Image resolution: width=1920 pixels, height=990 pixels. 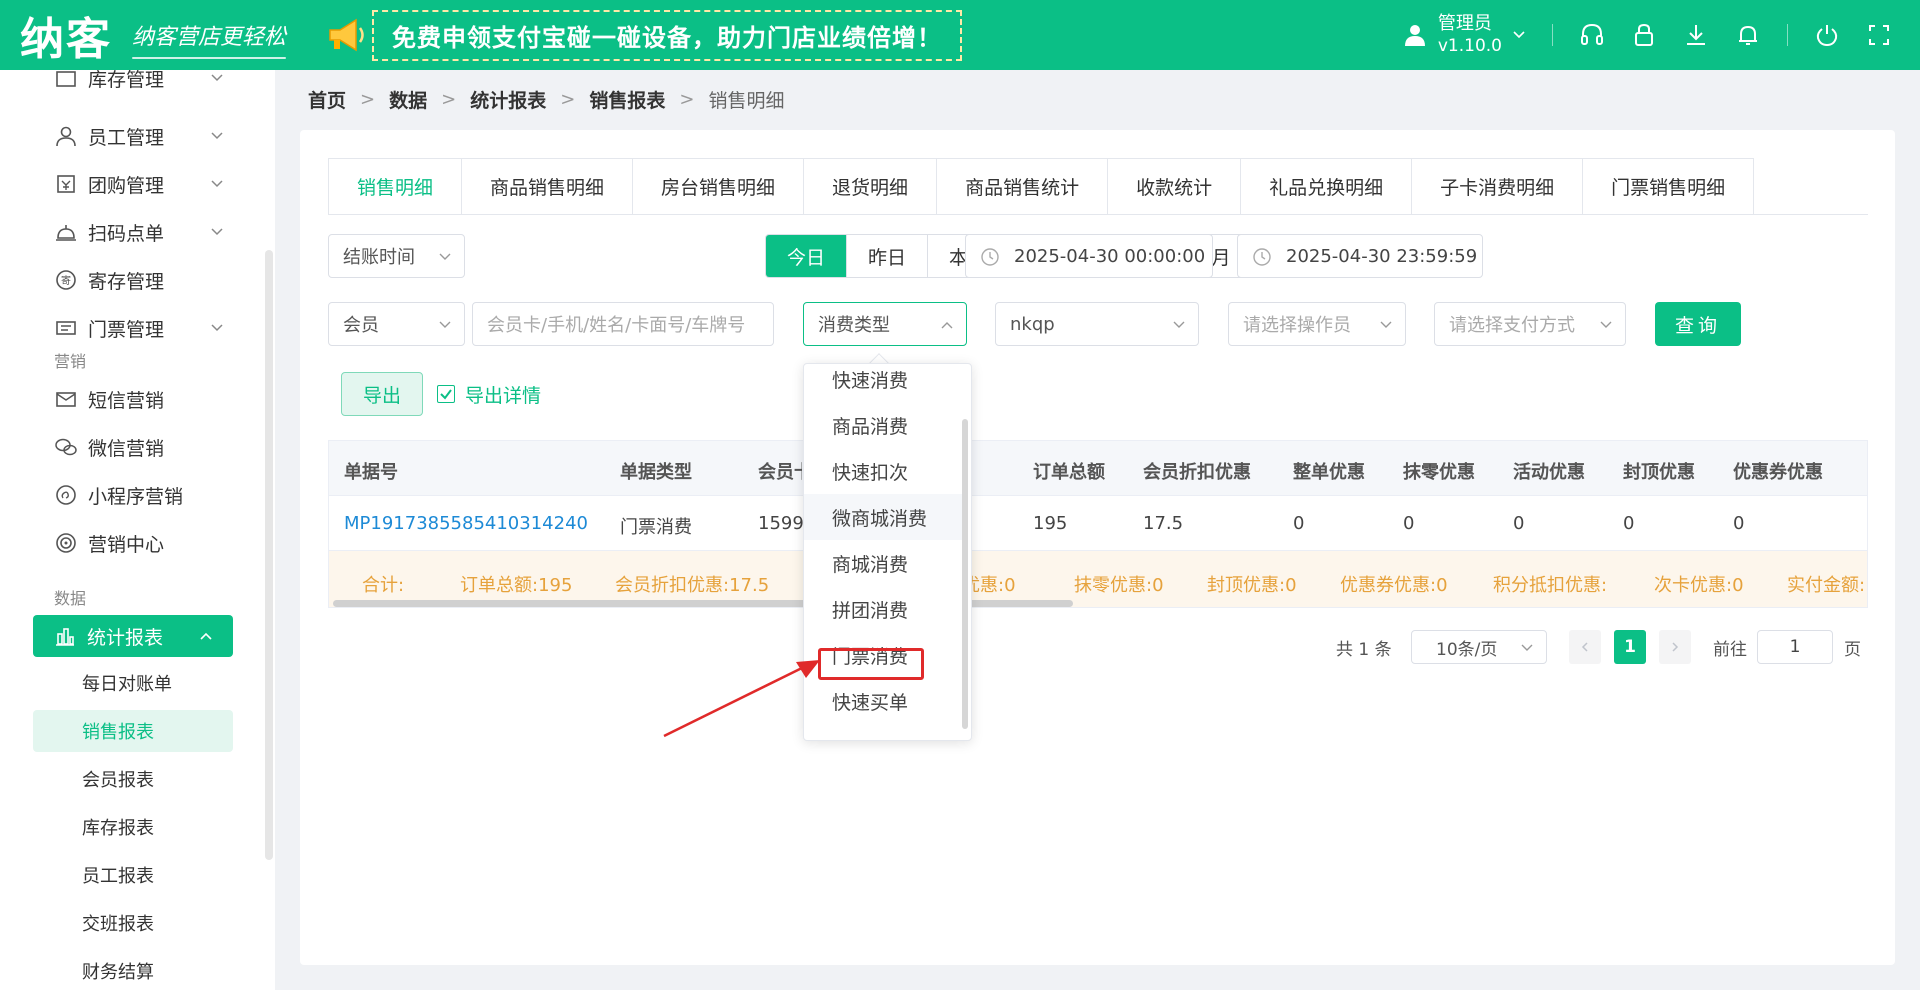 What do you see at coordinates (1827, 35) in the screenshot?
I see `power-icon` at bounding box center [1827, 35].